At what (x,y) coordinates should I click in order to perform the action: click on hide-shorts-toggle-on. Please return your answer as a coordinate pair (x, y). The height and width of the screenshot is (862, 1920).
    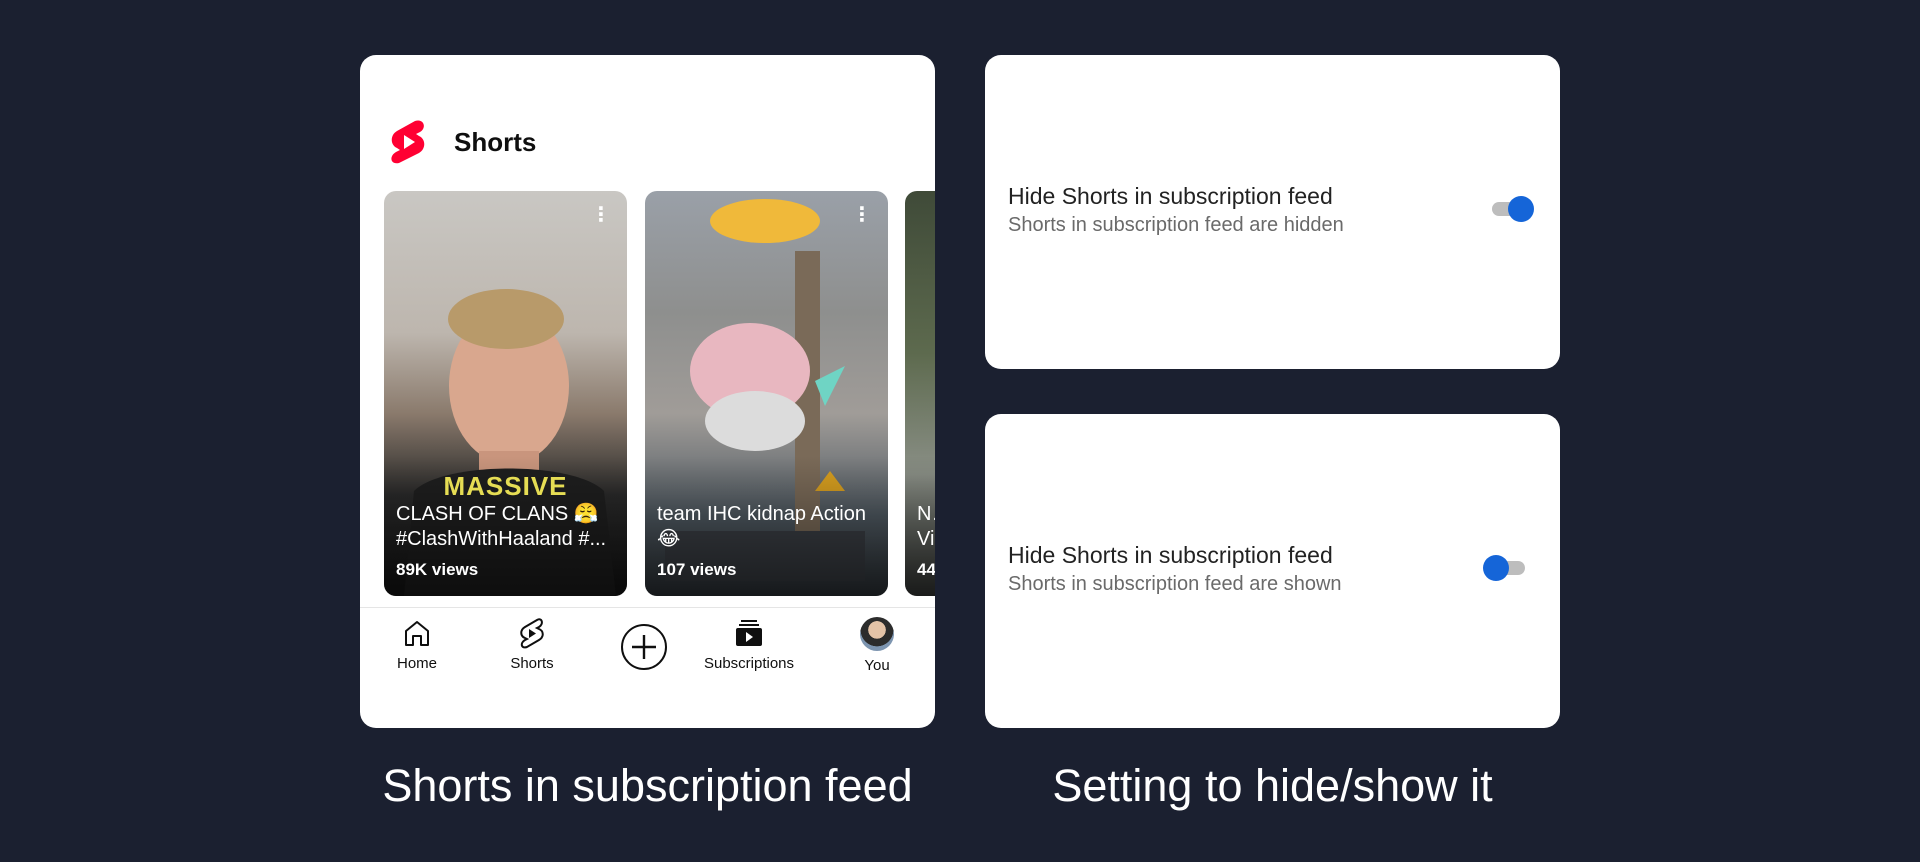
    Looking at the image, I should click on (1513, 209).